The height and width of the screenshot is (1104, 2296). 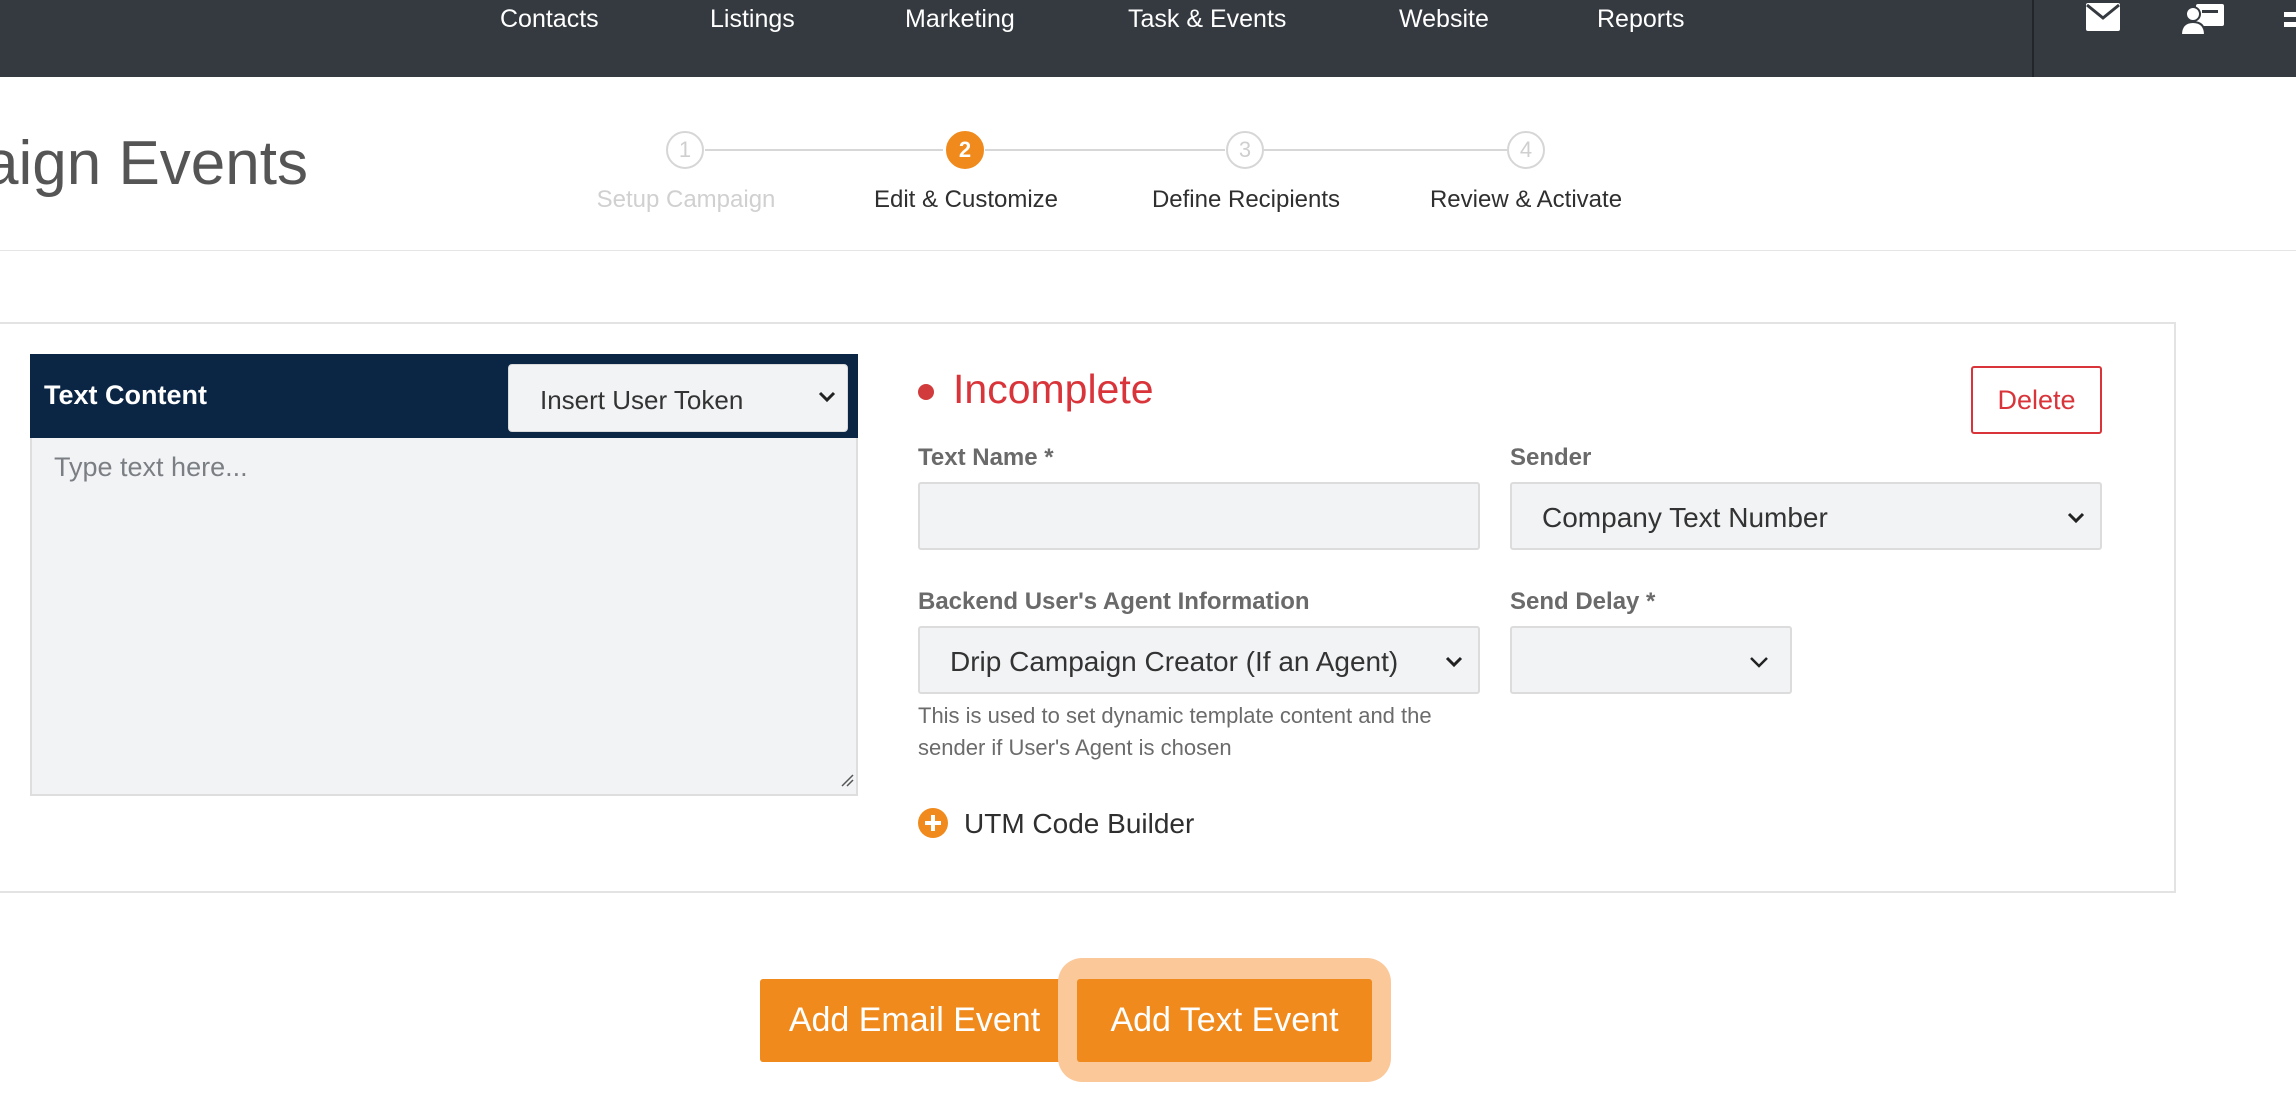 I want to click on page-title: aign Events, so click(x=154, y=163).